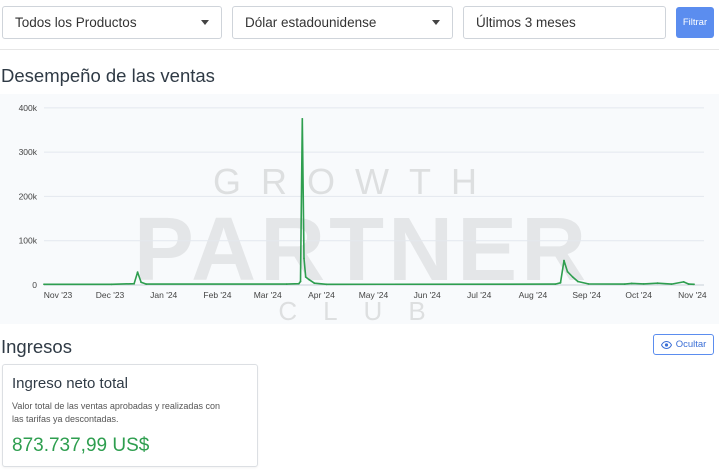 This screenshot has width=719, height=470. I want to click on x-tick-label: Sep '24, so click(586, 295).